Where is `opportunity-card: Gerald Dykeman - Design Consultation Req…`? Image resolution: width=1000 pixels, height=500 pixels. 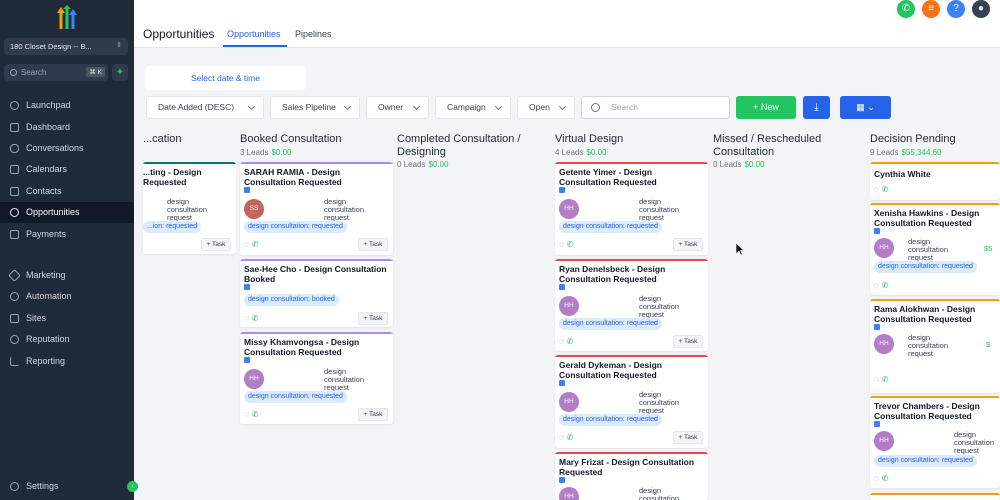
opportunity-card: Gerald Dykeman - Design Consultation Req… is located at coordinates (631, 401).